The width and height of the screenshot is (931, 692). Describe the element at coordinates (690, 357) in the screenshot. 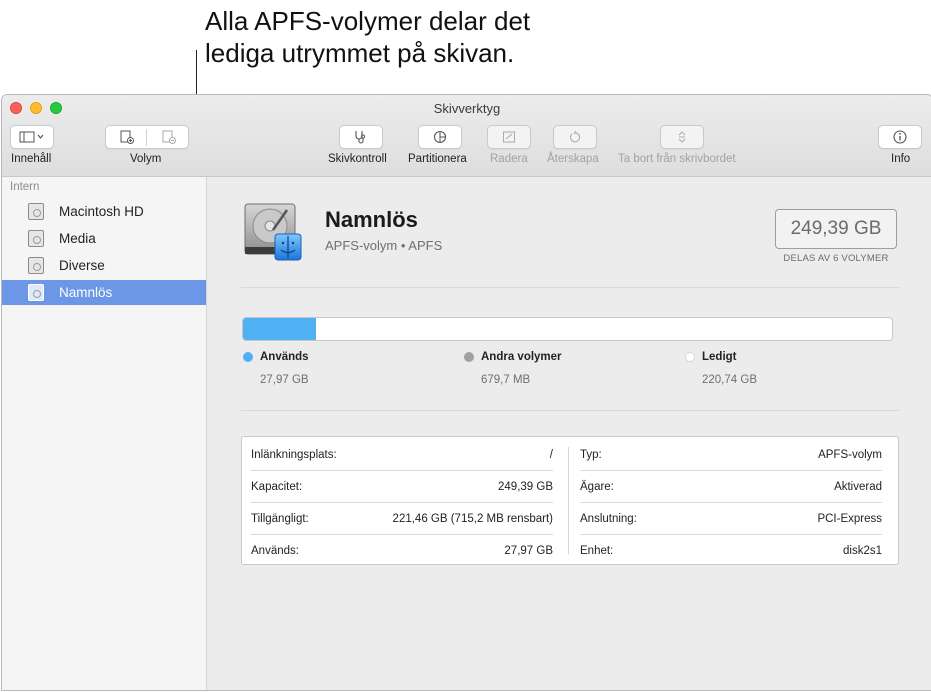

I see `legend-free-dot` at that location.